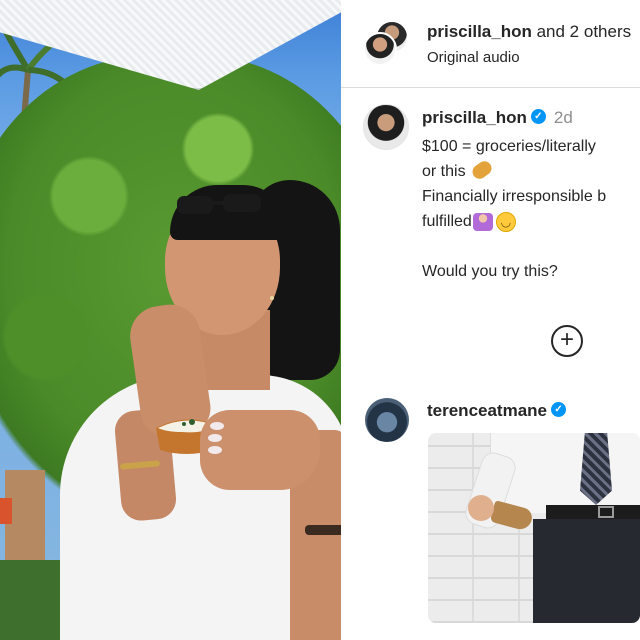 This screenshot has height=640, width=640. What do you see at coordinates (216, 438) in the screenshot?
I see `painted-nails` at bounding box center [216, 438].